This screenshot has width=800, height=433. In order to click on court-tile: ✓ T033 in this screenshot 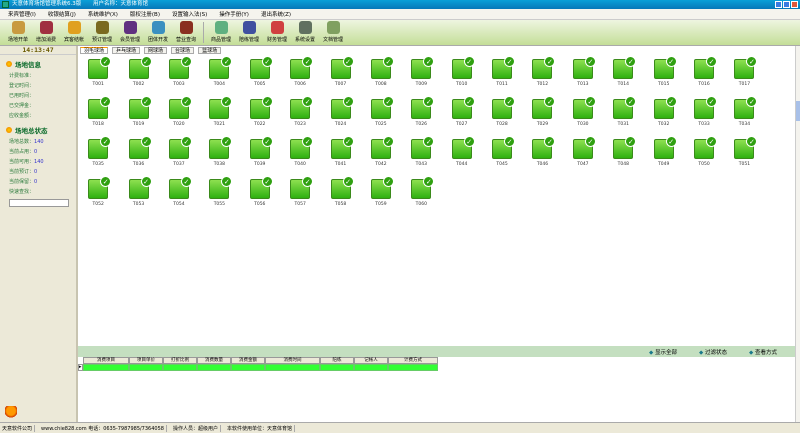, I will do `click(704, 114)`.